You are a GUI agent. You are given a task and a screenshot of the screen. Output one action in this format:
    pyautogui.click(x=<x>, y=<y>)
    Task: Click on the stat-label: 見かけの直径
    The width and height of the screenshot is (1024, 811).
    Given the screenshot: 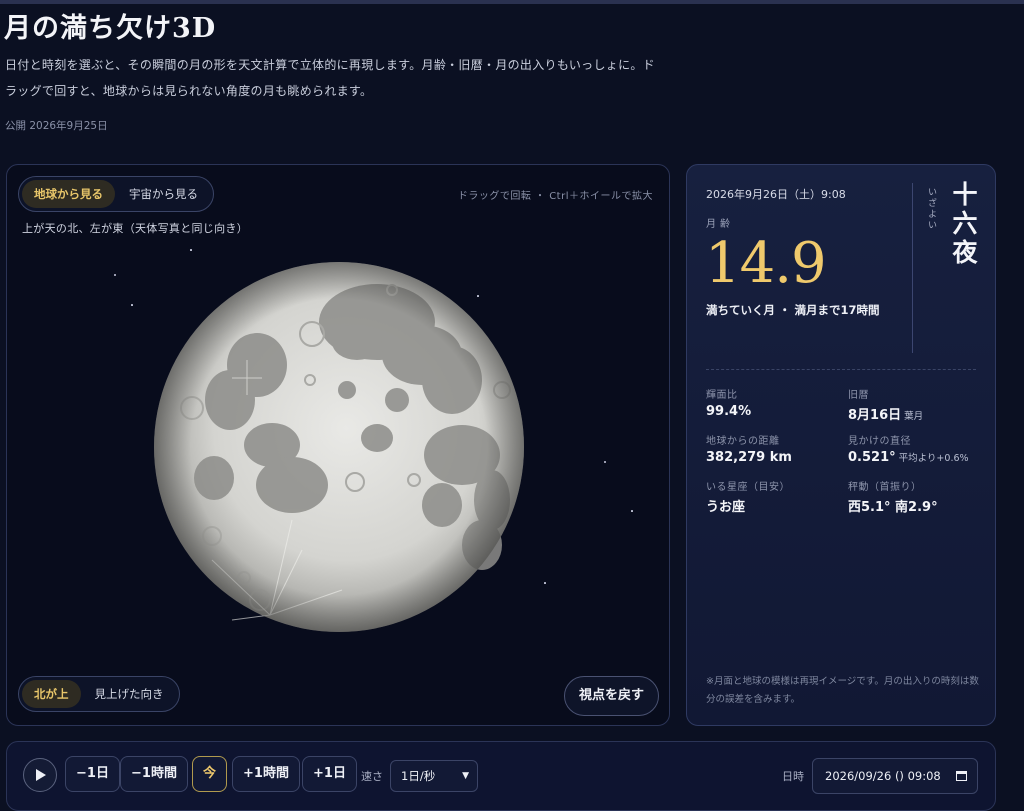 What is the action you would take?
    pyautogui.click(x=879, y=441)
    